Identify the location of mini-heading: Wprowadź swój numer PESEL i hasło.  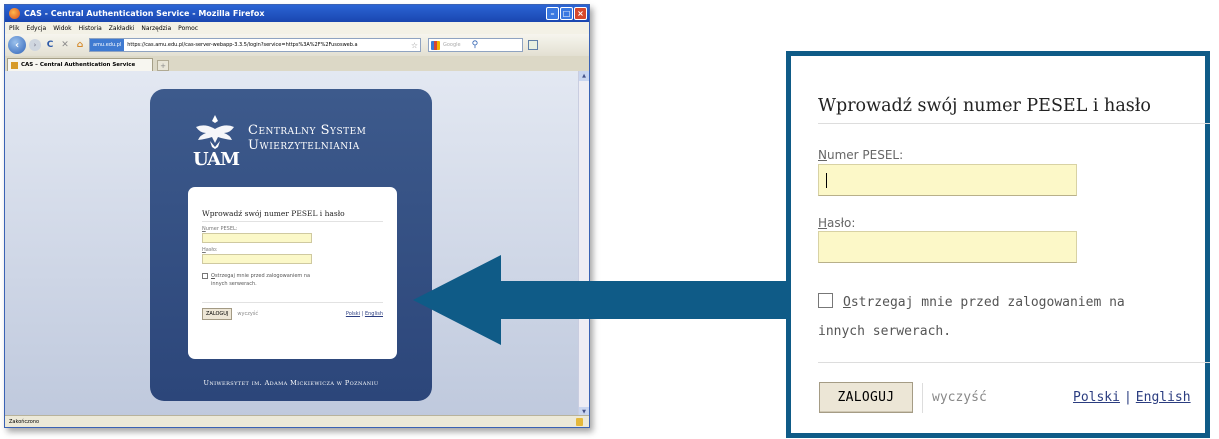
(292, 215).